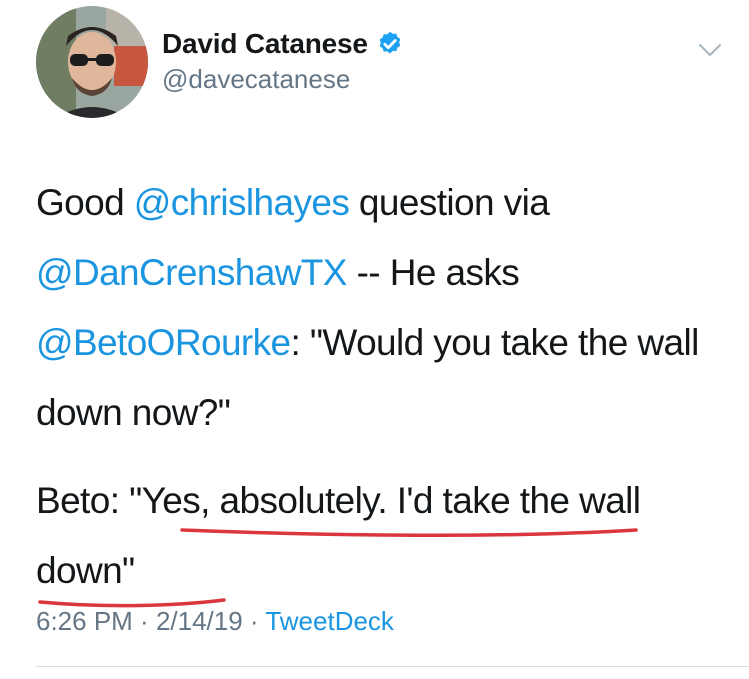 This screenshot has height=679, width=749. I want to click on avatar-image, so click(92, 62).